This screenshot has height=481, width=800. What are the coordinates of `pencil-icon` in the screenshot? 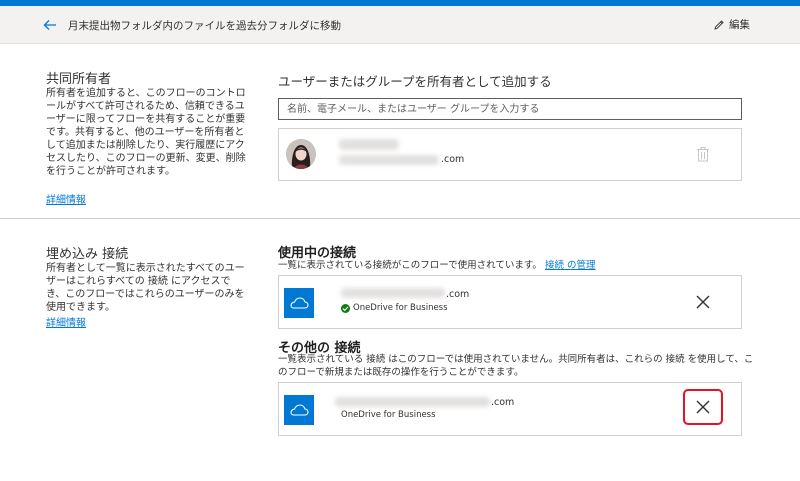 It's located at (719, 24).